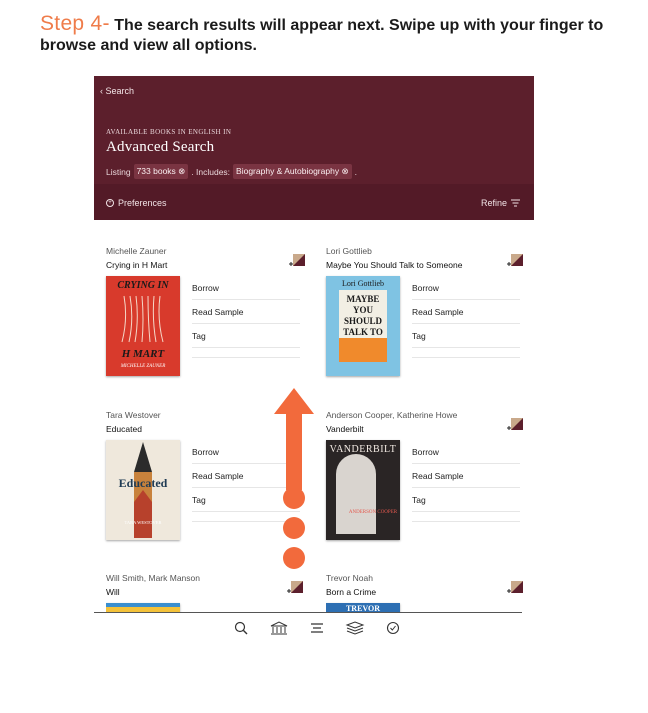 The height and width of the screenshot is (713, 648). What do you see at coordinates (363, 350) in the screenshot?
I see `cover-art-orange` at bounding box center [363, 350].